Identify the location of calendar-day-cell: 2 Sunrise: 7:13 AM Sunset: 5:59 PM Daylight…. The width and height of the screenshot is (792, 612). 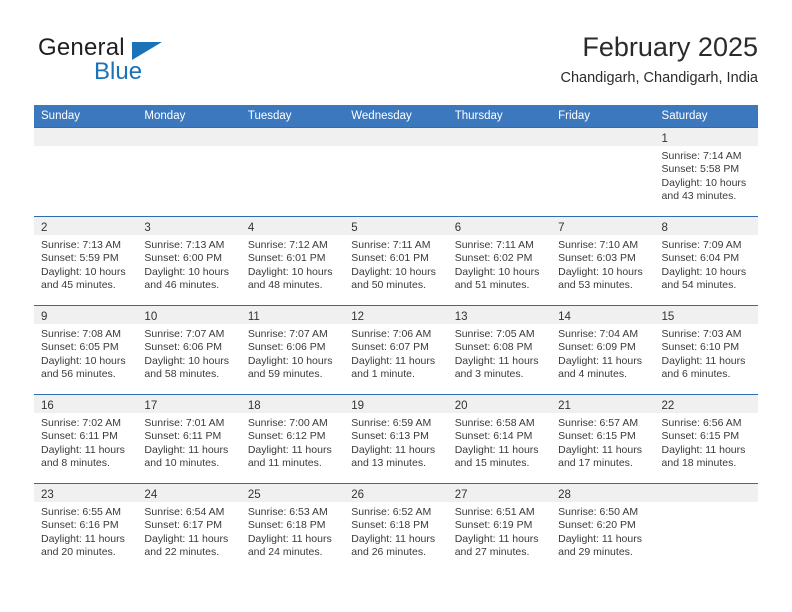
(86, 261).